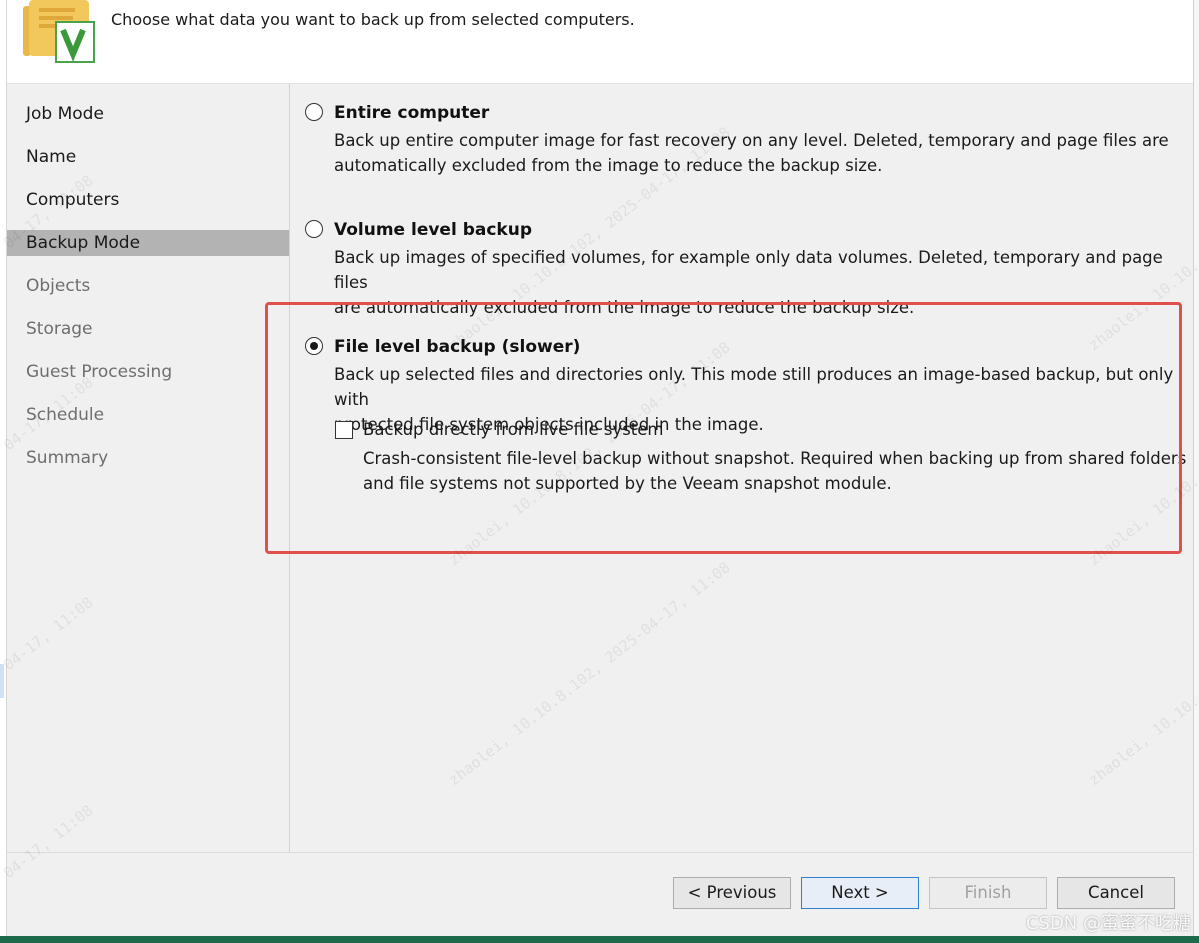  What do you see at coordinates (148, 157) in the screenshot?
I see `nav-item-name: Name` at bounding box center [148, 157].